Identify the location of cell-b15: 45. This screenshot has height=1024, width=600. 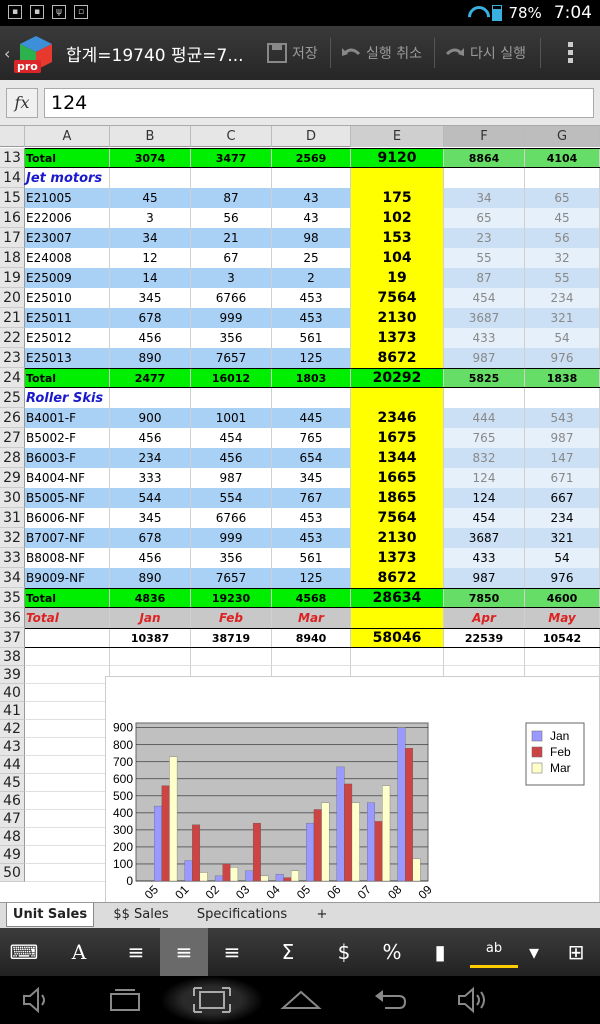
(150, 198).